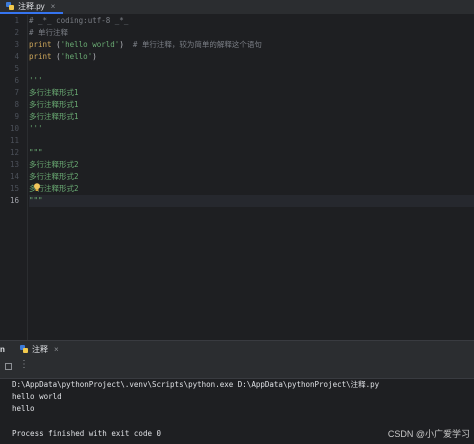 This screenshot has width=474, height=444. Describe the element at coordinates (251, 57) in the screenshot. I see `code-line: print ('hello')` at that location.